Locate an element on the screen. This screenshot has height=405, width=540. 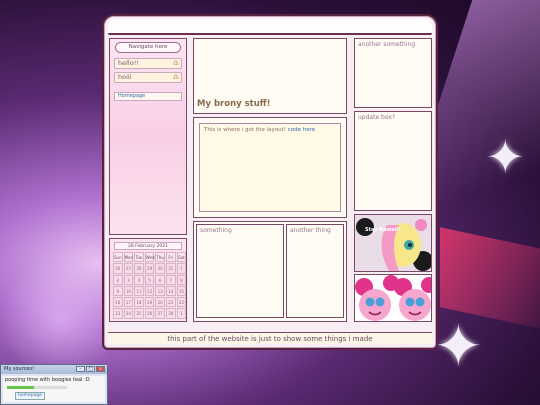
lower-boxes-panel: something another thing is located at coordinates (270, 271).